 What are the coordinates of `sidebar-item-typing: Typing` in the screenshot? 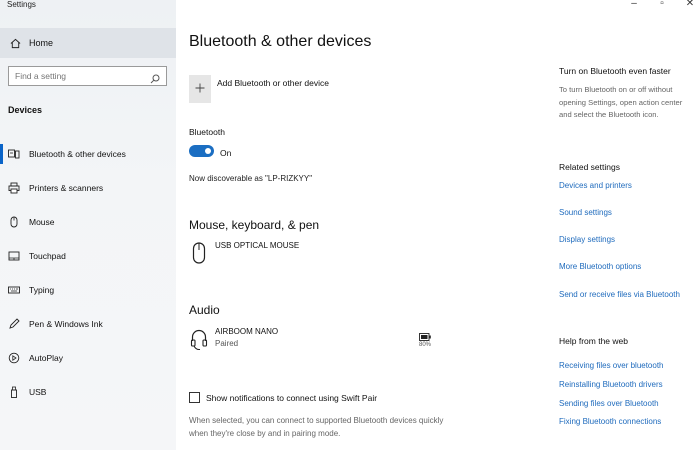 It's located at (88, 290).